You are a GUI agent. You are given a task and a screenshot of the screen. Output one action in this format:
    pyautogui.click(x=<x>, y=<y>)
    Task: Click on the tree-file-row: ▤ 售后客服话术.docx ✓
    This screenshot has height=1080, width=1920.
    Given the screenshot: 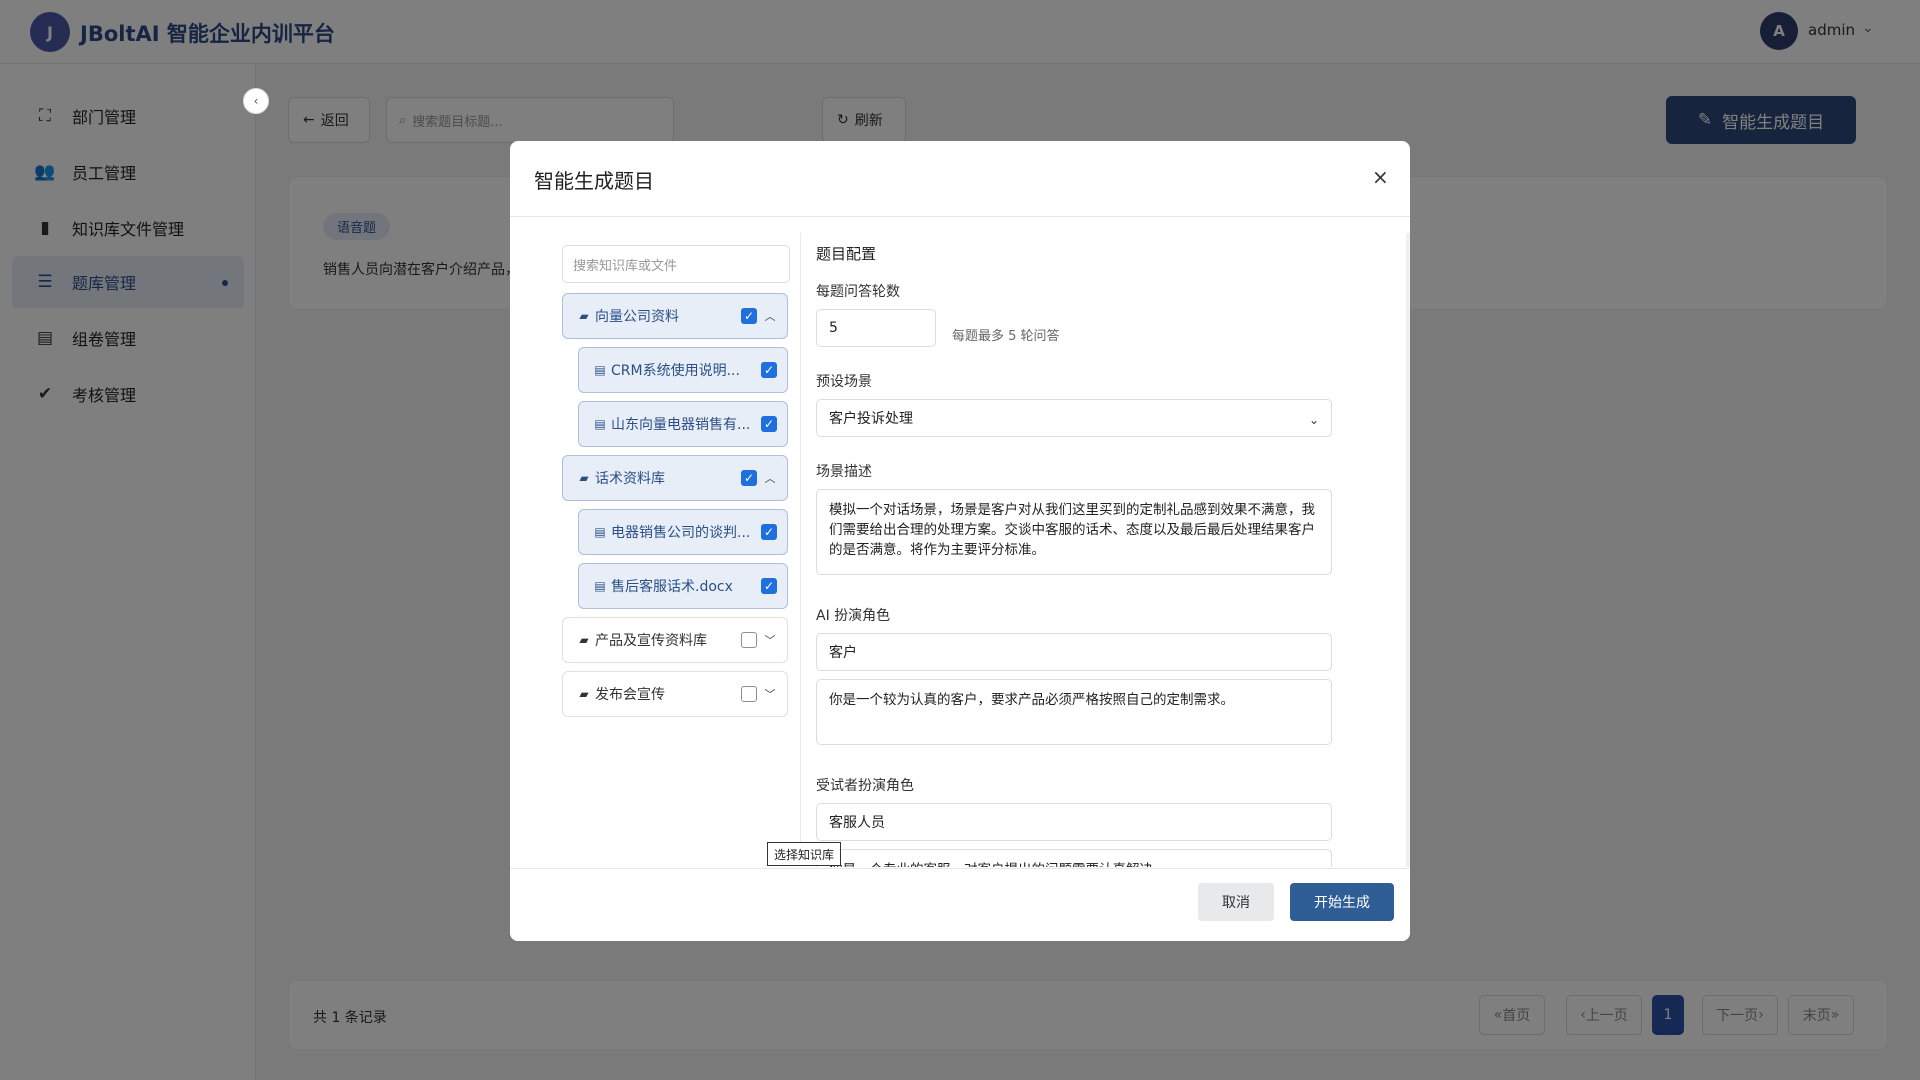 What is the action you would take?
    pyautogui.click(x=683, y=586)
    